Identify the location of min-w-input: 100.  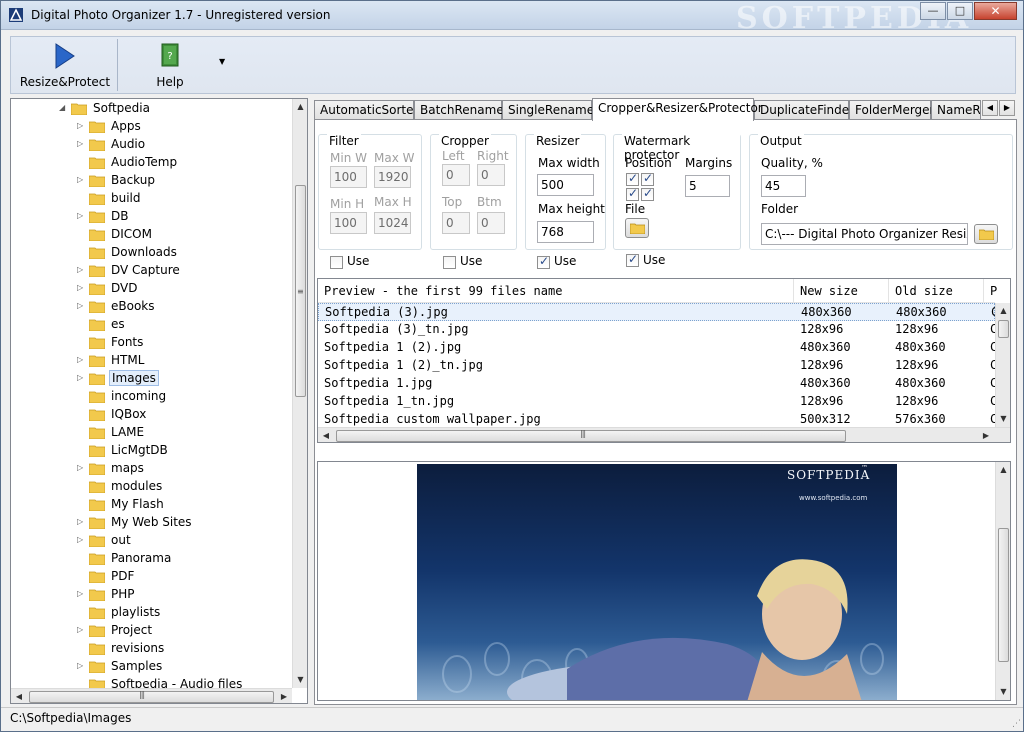
(348, 177).